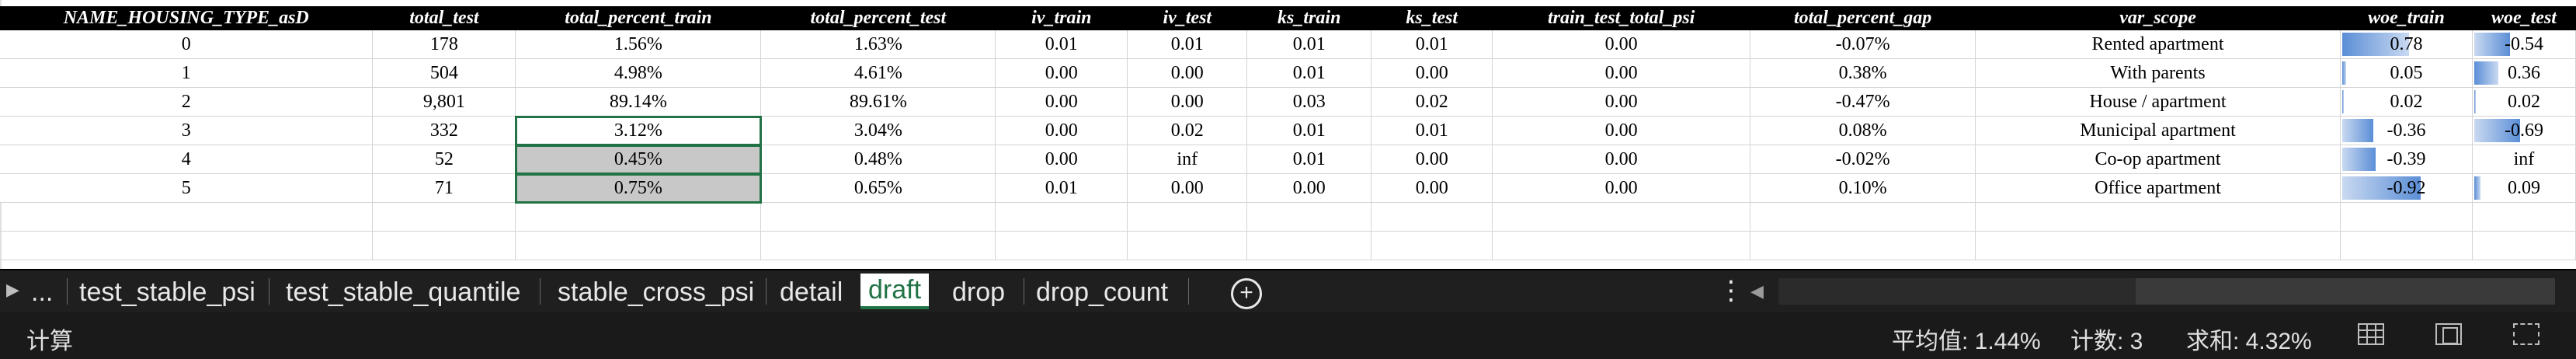 The height and width of the screenshot is (359, 2576). I want to click on cell-total-test: 504, so click(444, 73).